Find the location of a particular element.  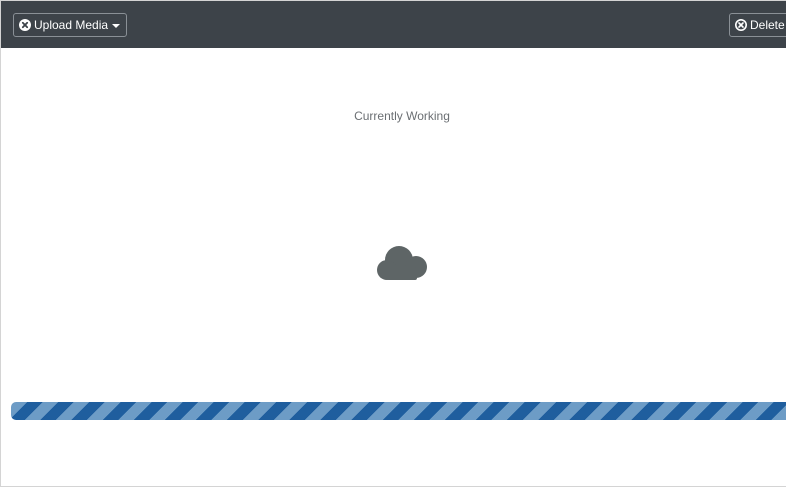

delete-button: Delete is located at coordinates (757, 25).